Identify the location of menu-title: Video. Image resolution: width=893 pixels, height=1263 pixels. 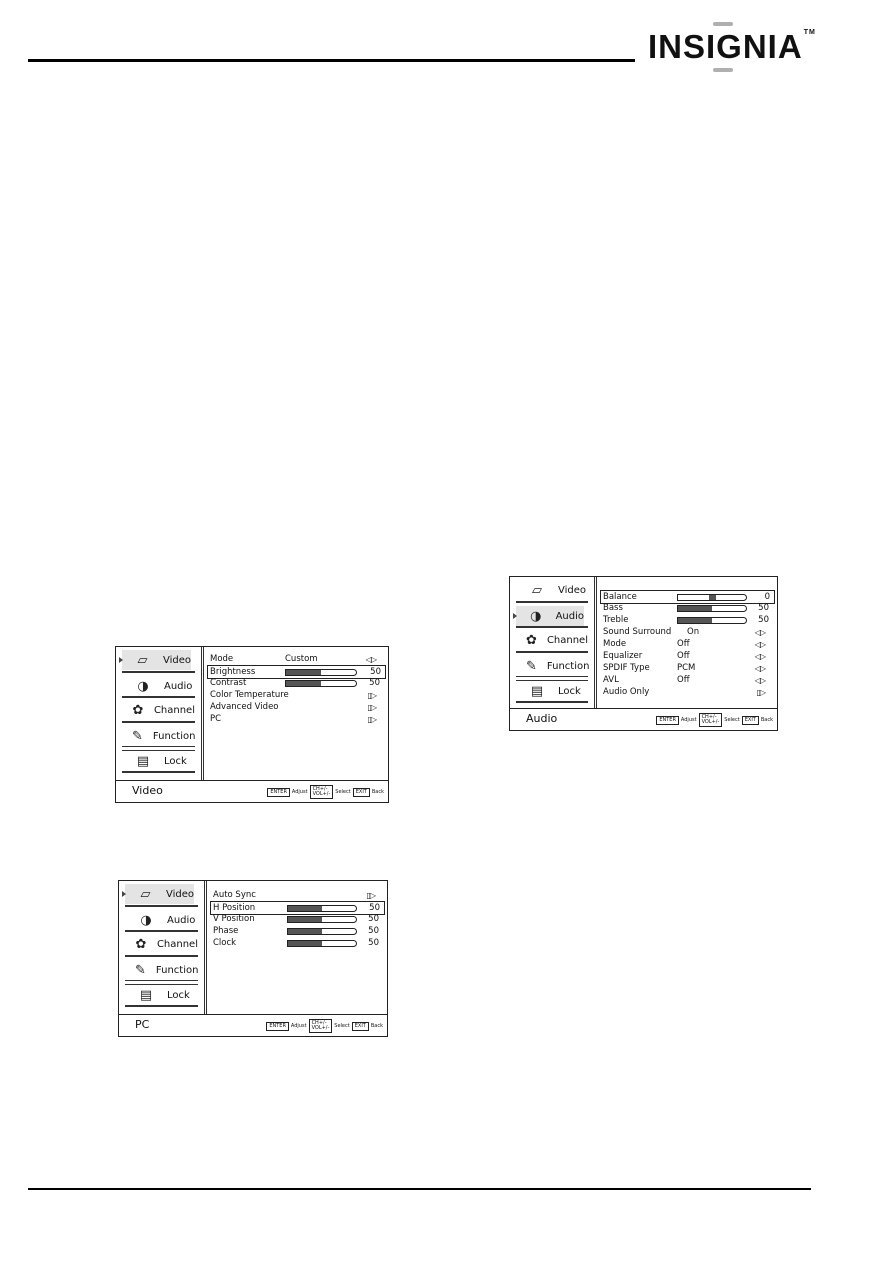
(147, 790).